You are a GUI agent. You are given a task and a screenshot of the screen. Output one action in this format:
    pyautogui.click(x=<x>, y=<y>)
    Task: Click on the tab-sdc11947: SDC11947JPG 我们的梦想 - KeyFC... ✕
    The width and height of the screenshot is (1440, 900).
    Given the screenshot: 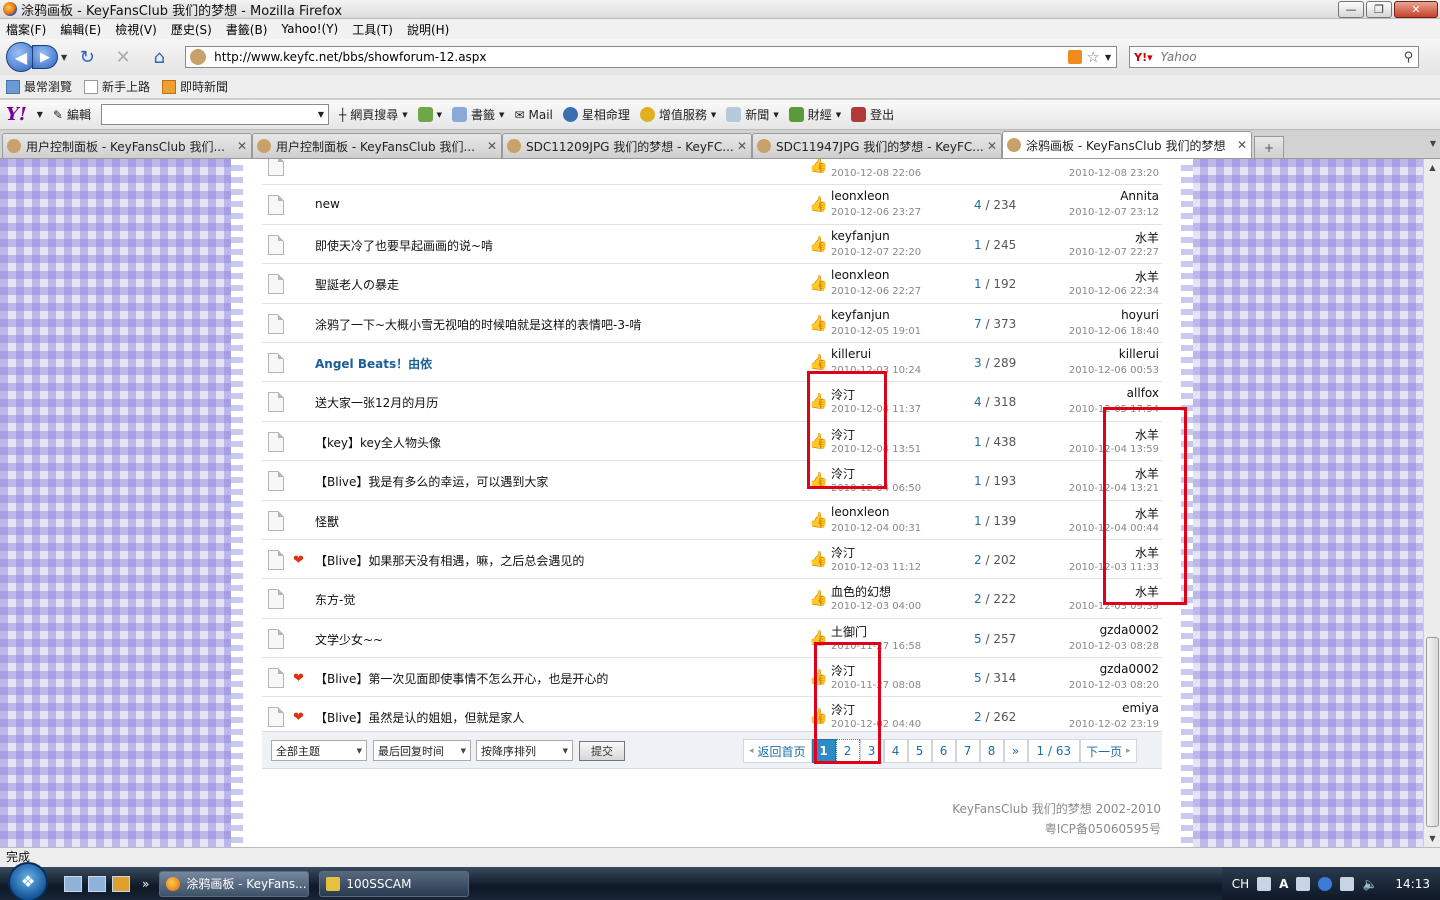 What is the action you would take?
    pyautogui.click(x=877, y=145)
    